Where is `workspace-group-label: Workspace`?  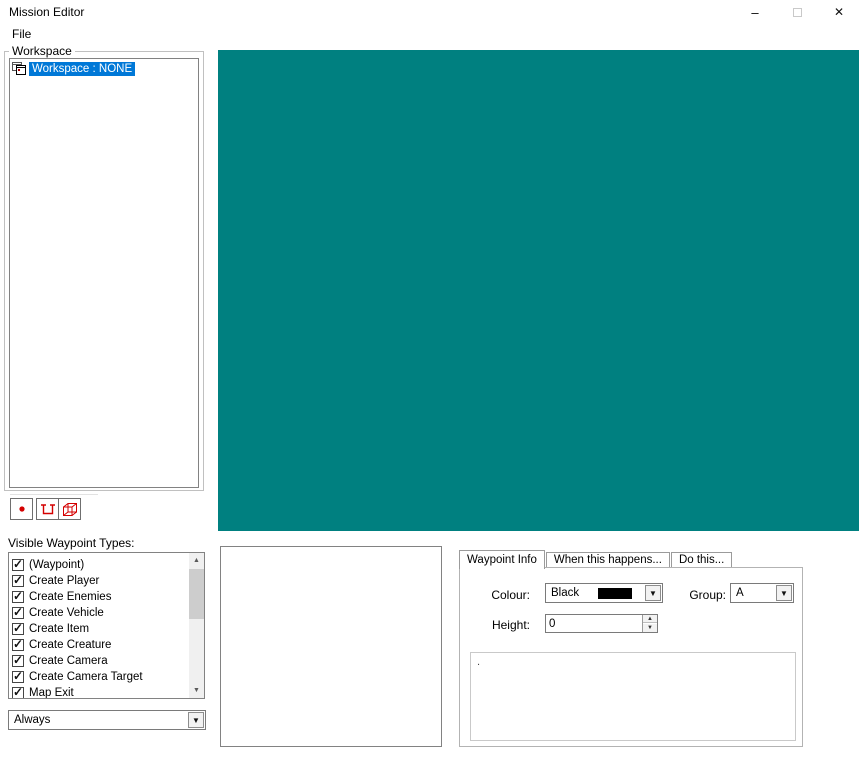 workspace-group-label: Workspace is located at coordinates (42, 51).